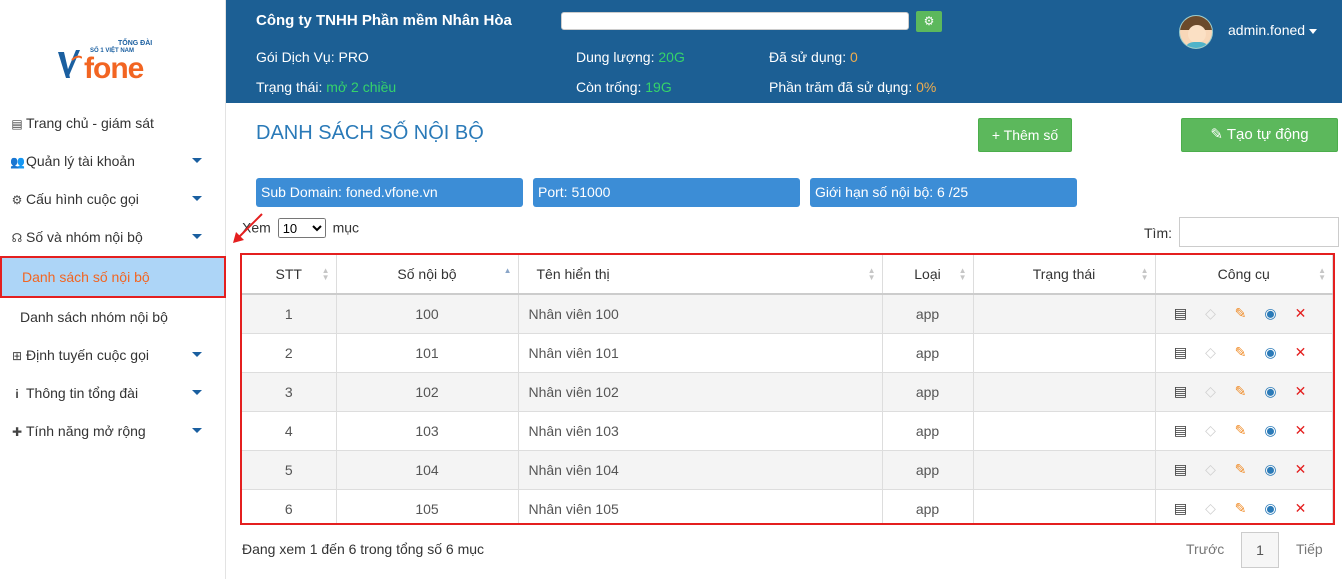 Image resolution: width=1342 pixels, height=579 pixels. Describe the element at coordinates (1205, 549) in the screenshot. I see `pagination-prev: Trước` at that location.